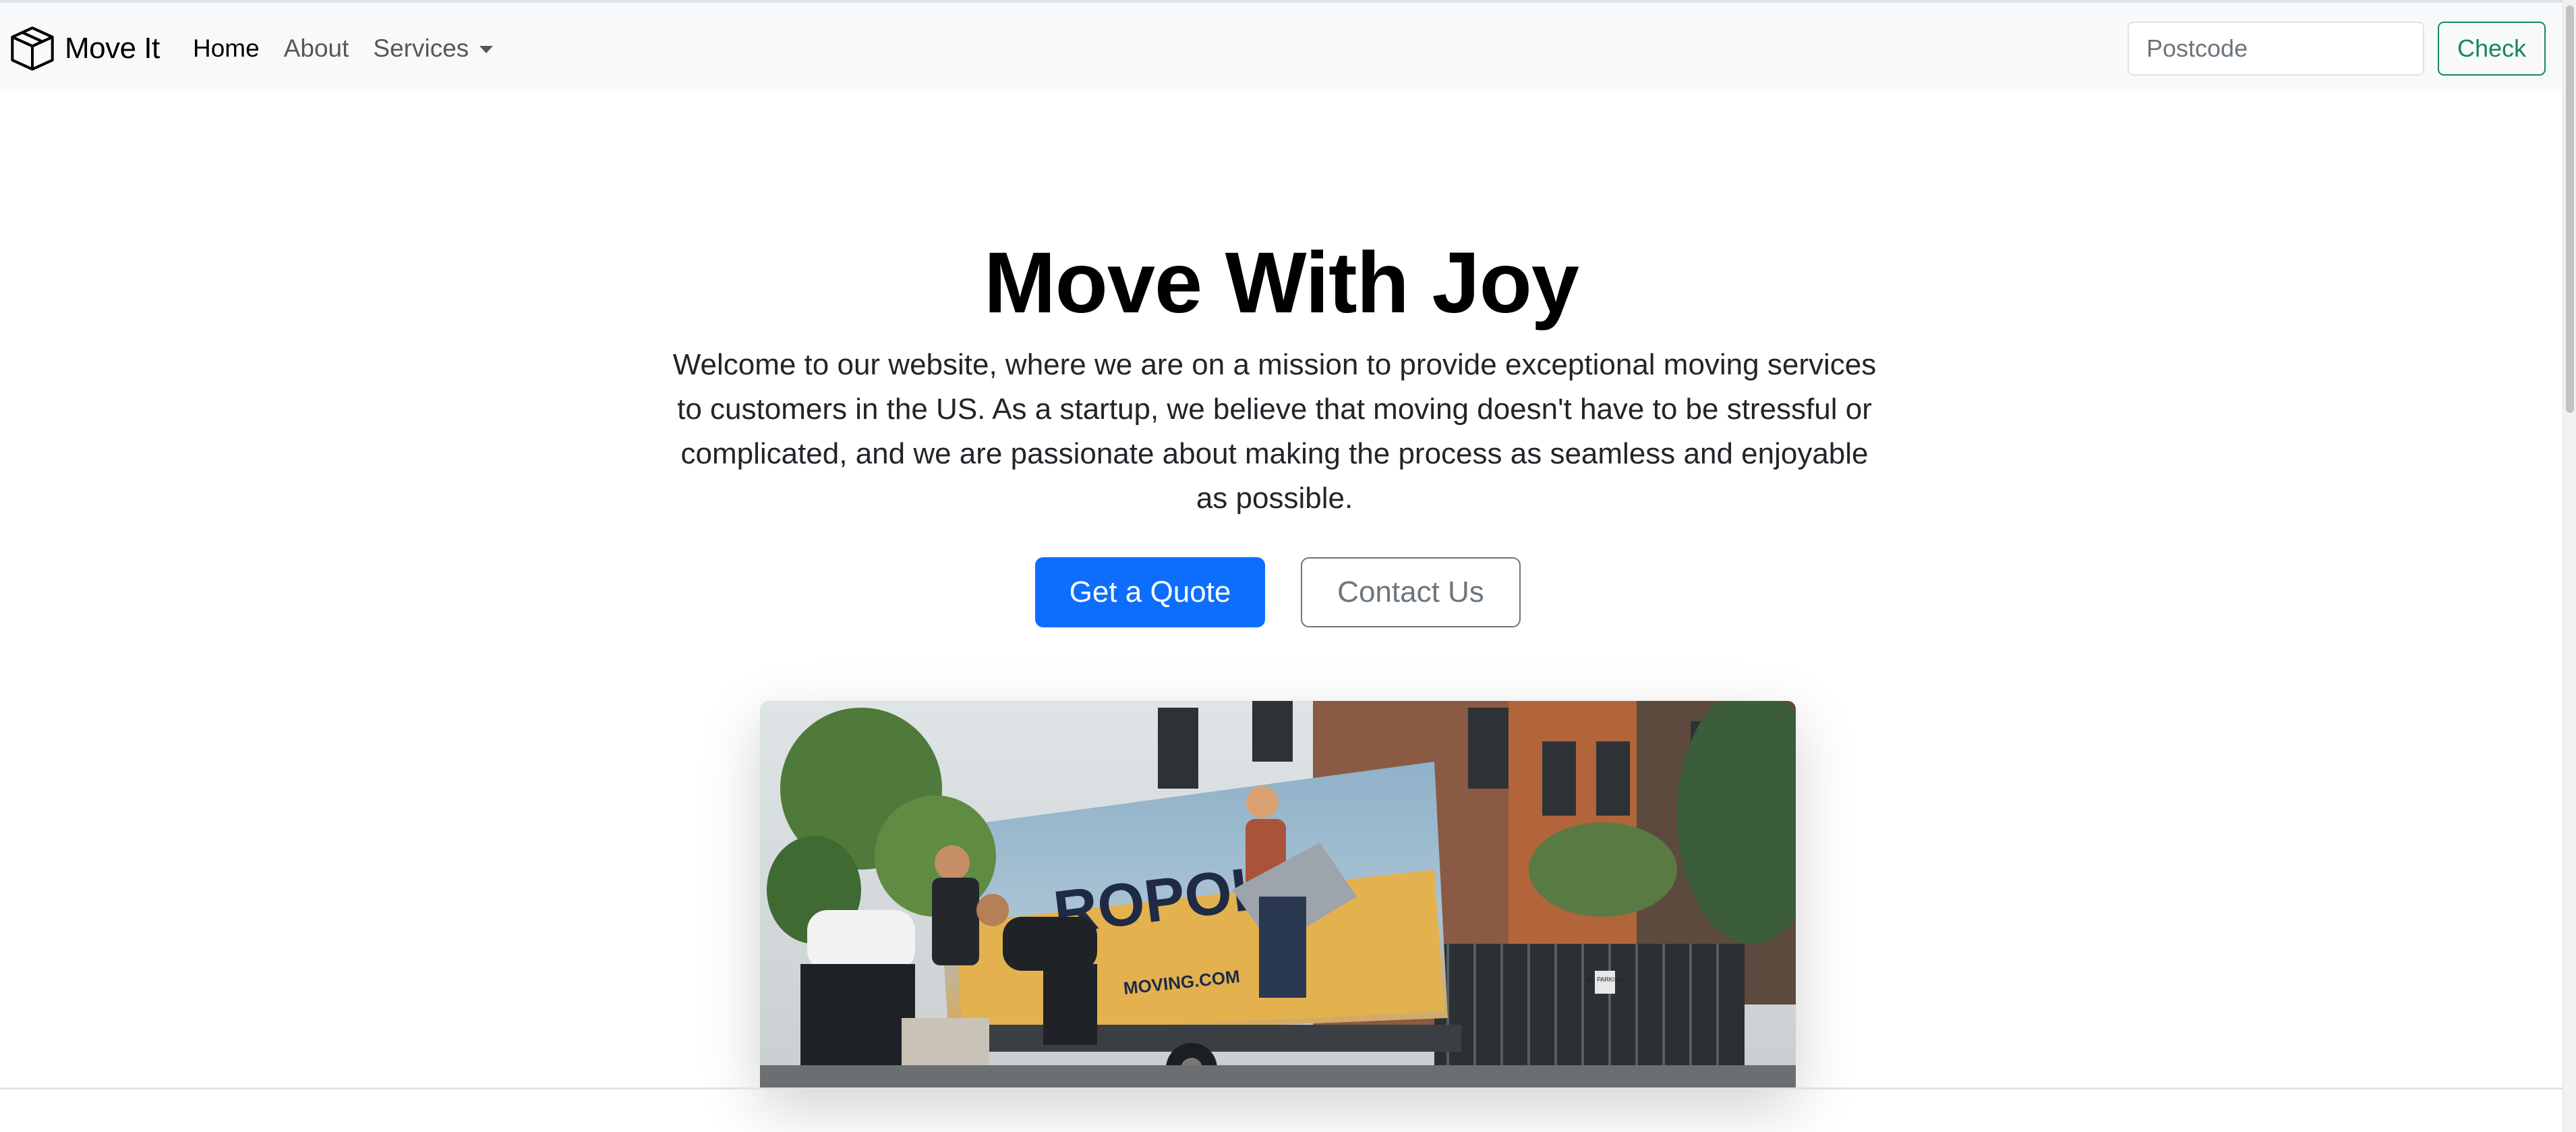 Image resolution: width=2576 pixels, height=1132 pixels. Describe the element at coordinates (32, 49) in the screenshot. I see `box-icon` at that location.